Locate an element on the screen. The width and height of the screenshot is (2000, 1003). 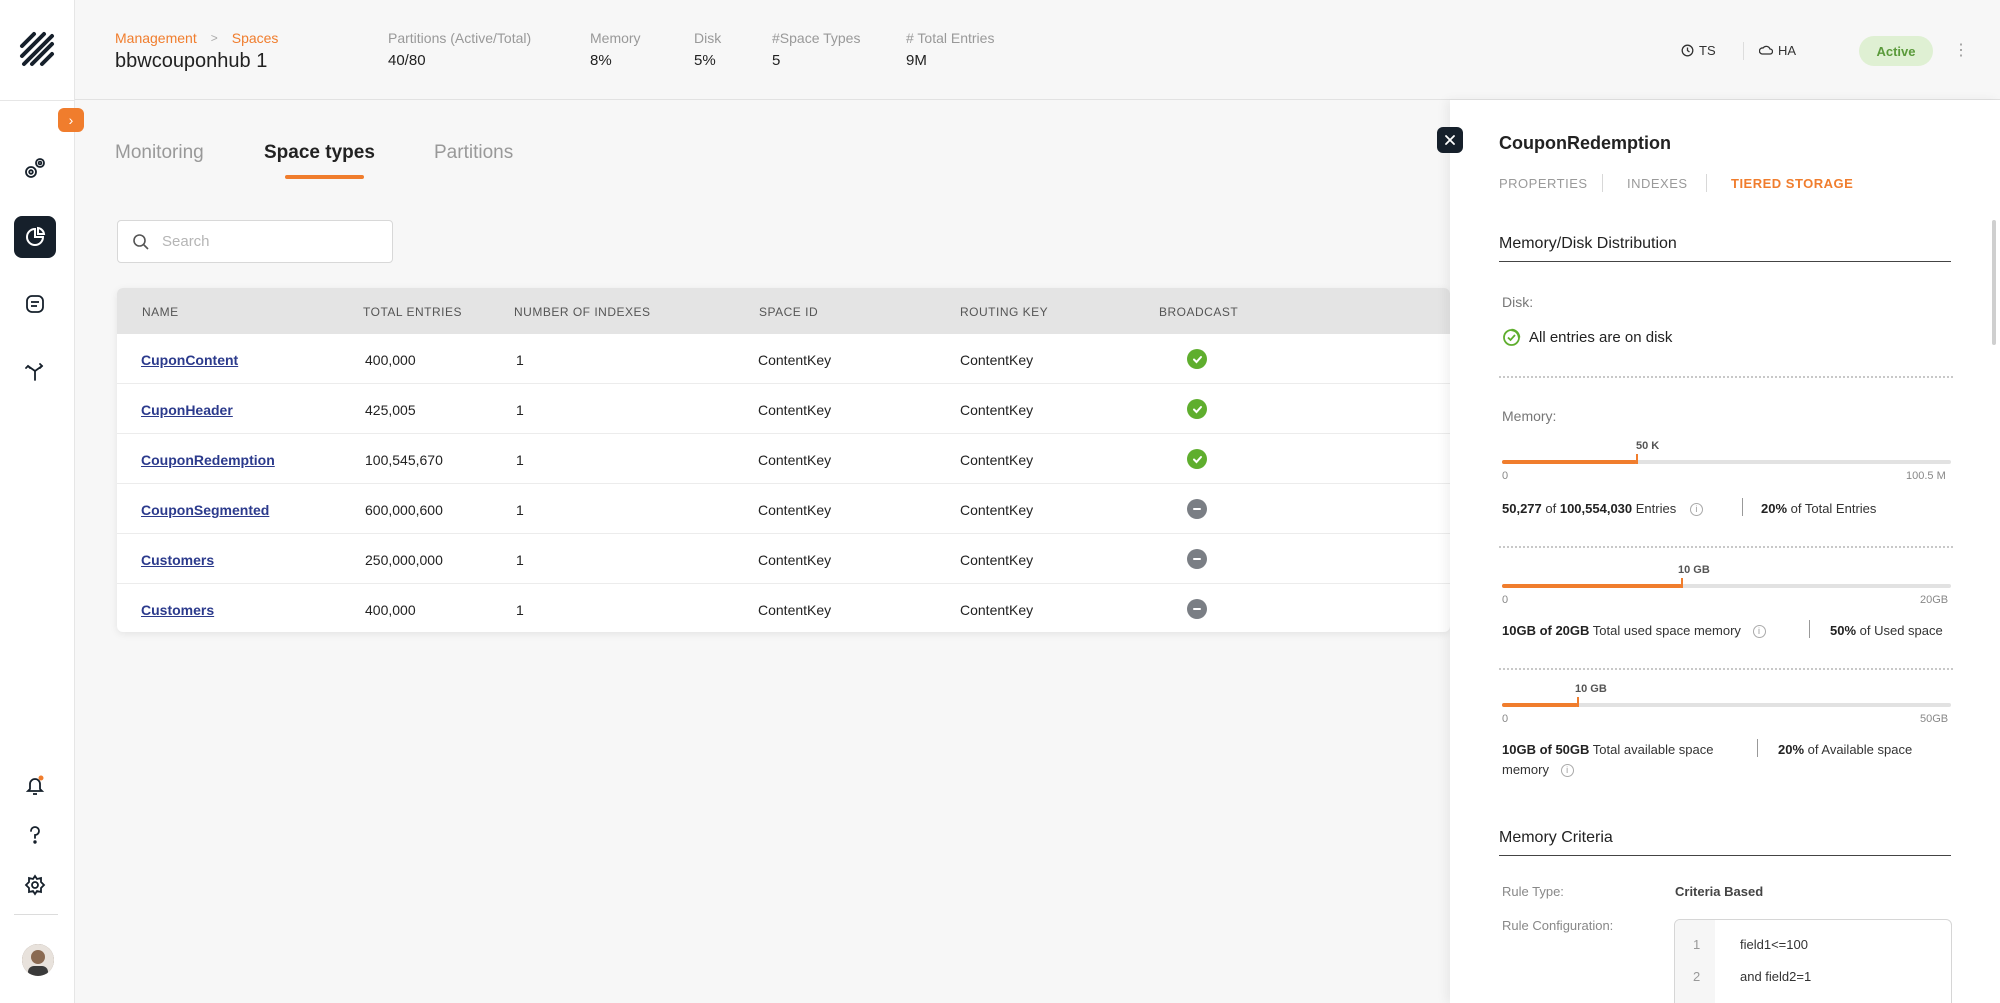
nav-notifications is located at coordinates (35, 785).